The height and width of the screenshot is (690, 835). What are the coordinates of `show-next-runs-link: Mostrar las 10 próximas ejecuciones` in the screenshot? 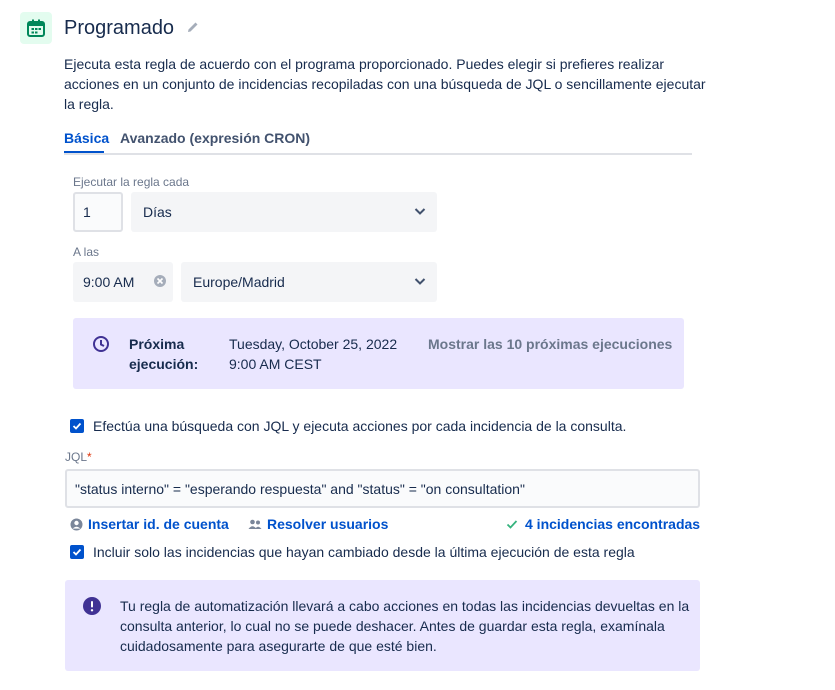 It's located at (550, 344).